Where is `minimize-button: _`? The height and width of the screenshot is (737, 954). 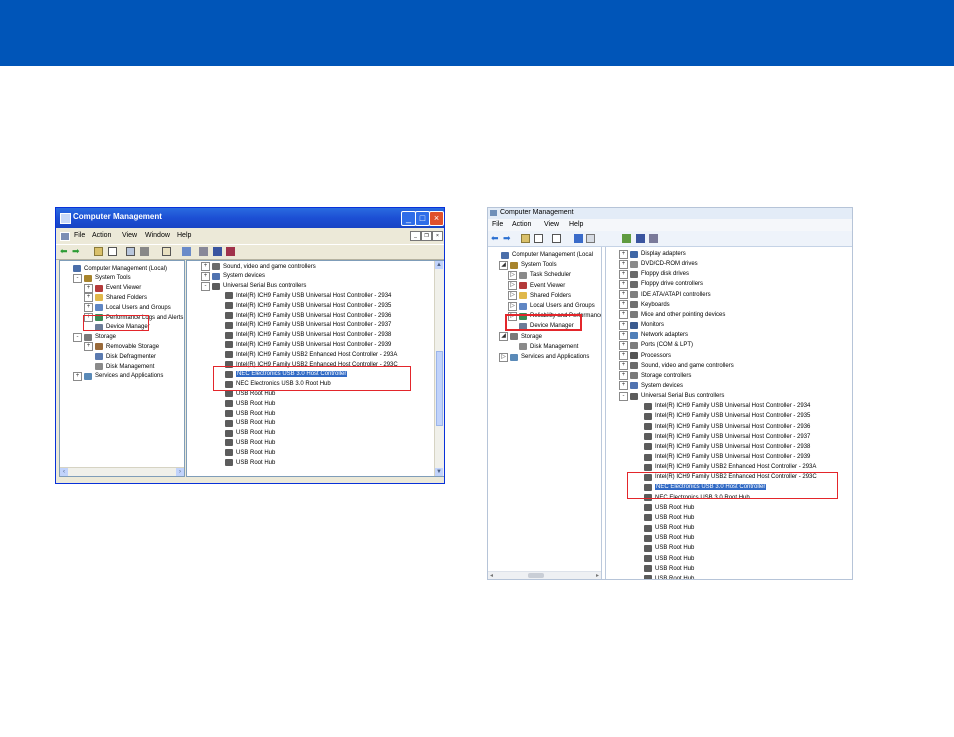
minimize-button: _ is located at coordinates (408, 218).